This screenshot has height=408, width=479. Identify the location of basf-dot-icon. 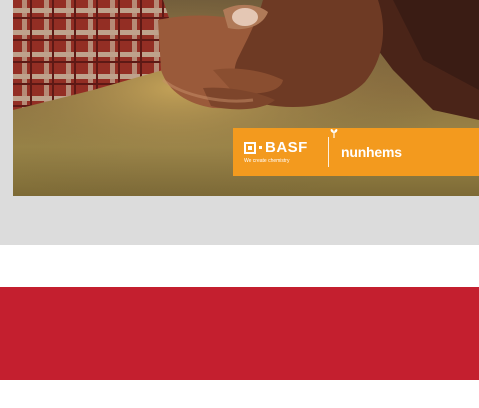
(260, 147).